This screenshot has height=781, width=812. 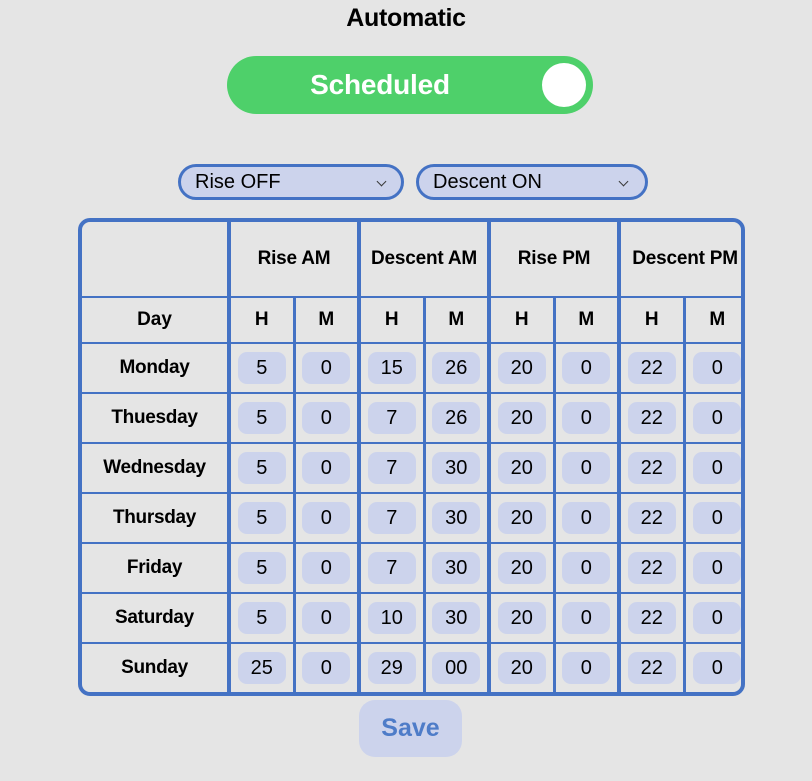 What do you see at coordinates (564, 85) in the screenshot?
I see `toggle-knob` at bounding box center [564, 85].